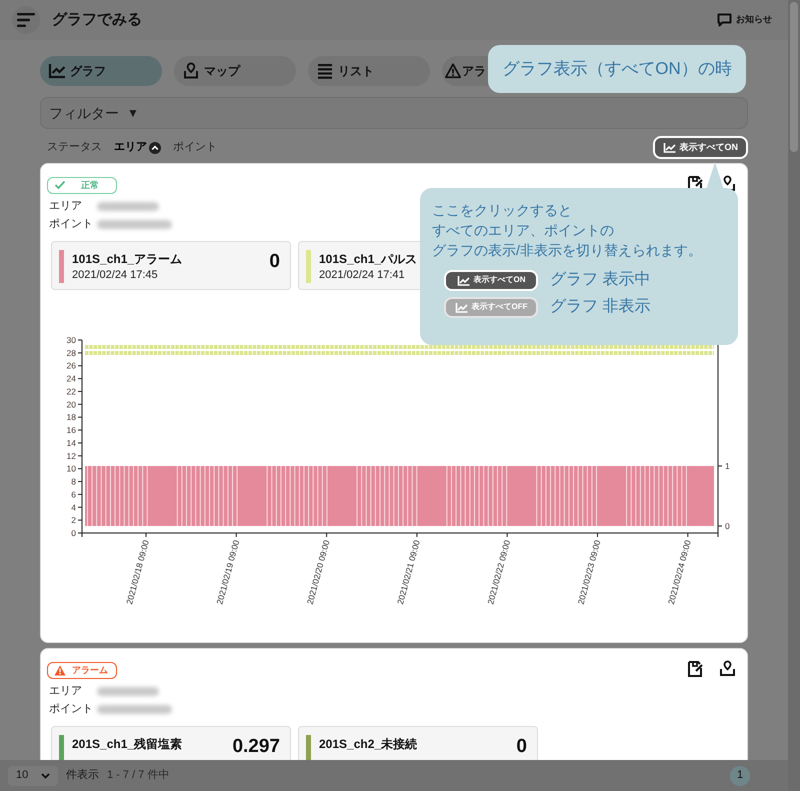 The height and width of the screenshot is (791, 800). I want to click on page-button: 1, so click(740, 776).